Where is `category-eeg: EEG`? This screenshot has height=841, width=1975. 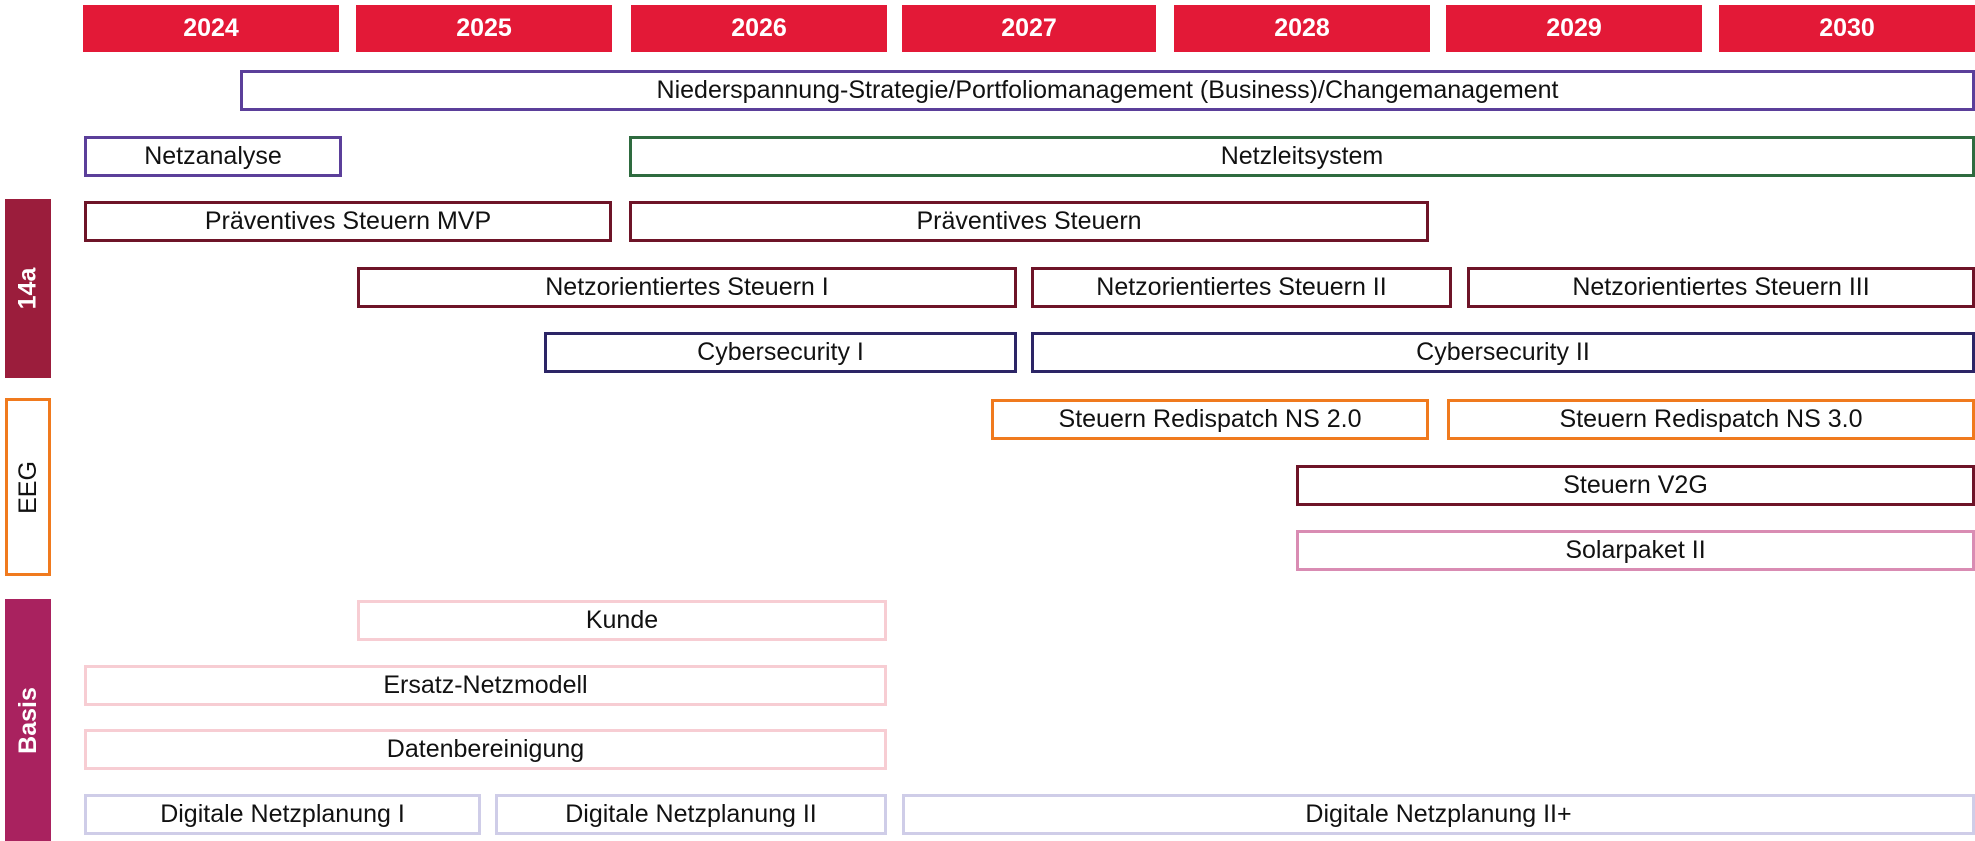 category-eeg: EEG is located at coordinates (28, 487).